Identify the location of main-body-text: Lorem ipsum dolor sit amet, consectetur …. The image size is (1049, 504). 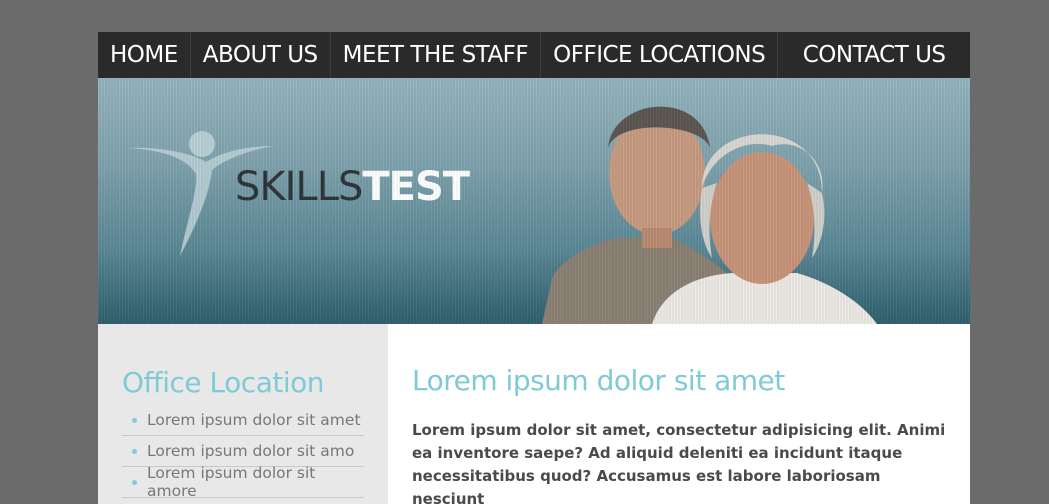
(679, 462).